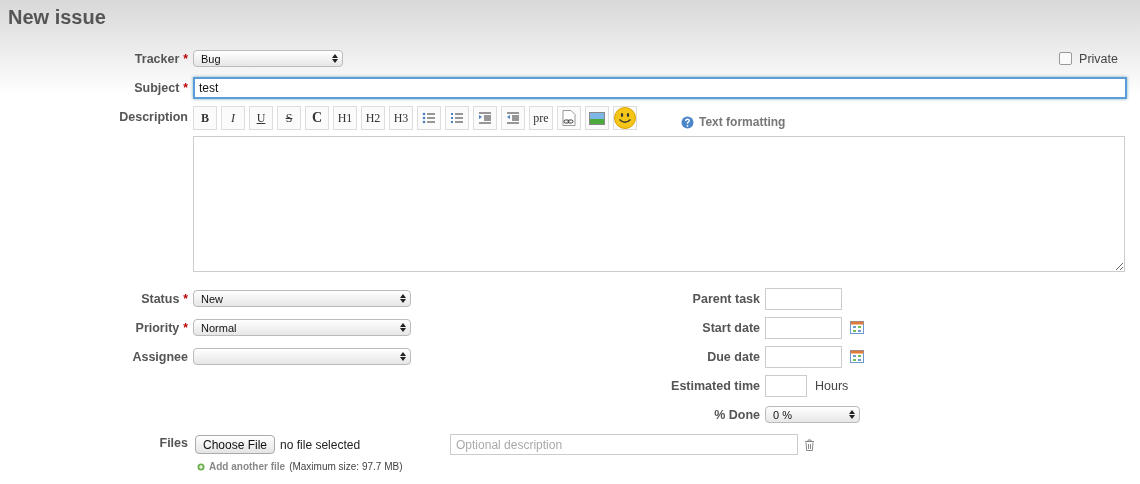 The image size is (1140, 484). I want to click on numbered-list-icon, so click(457, 118).